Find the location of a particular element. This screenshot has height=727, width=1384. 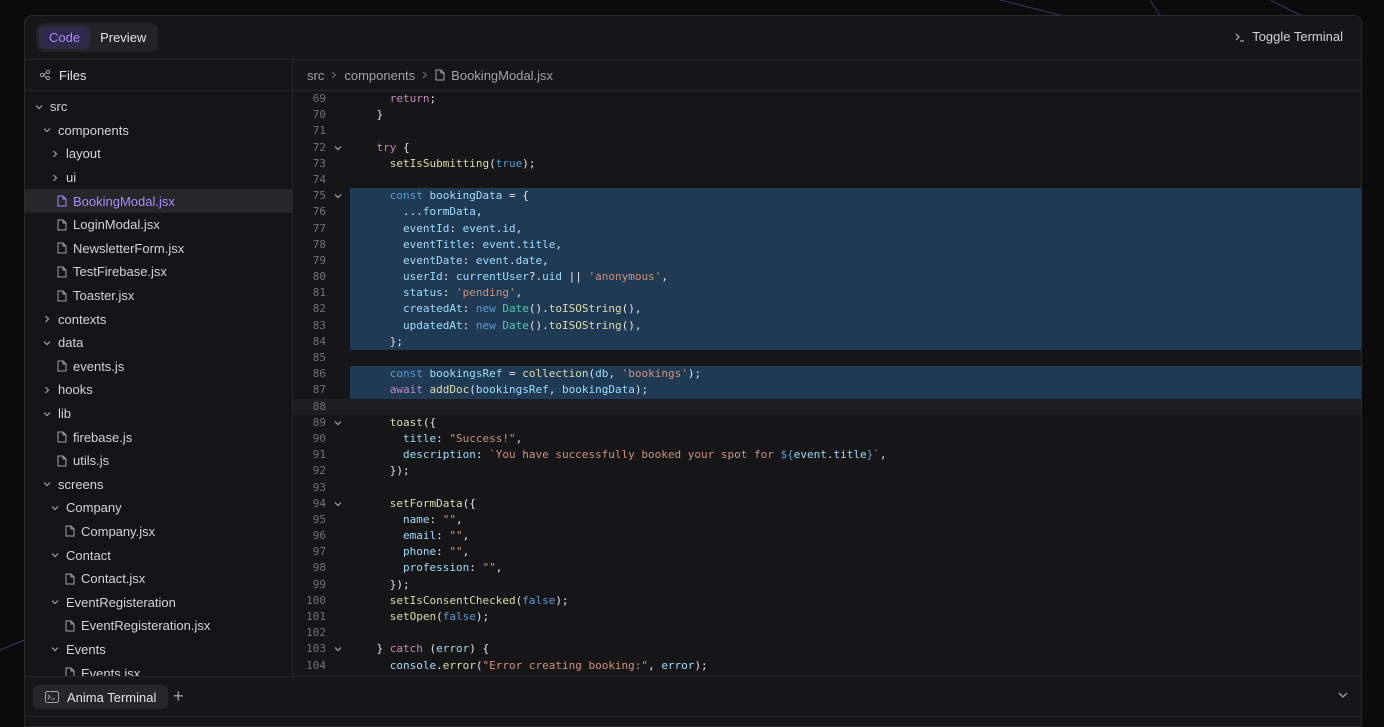

code-line: 72 try { is located at coordinates (827, 148).